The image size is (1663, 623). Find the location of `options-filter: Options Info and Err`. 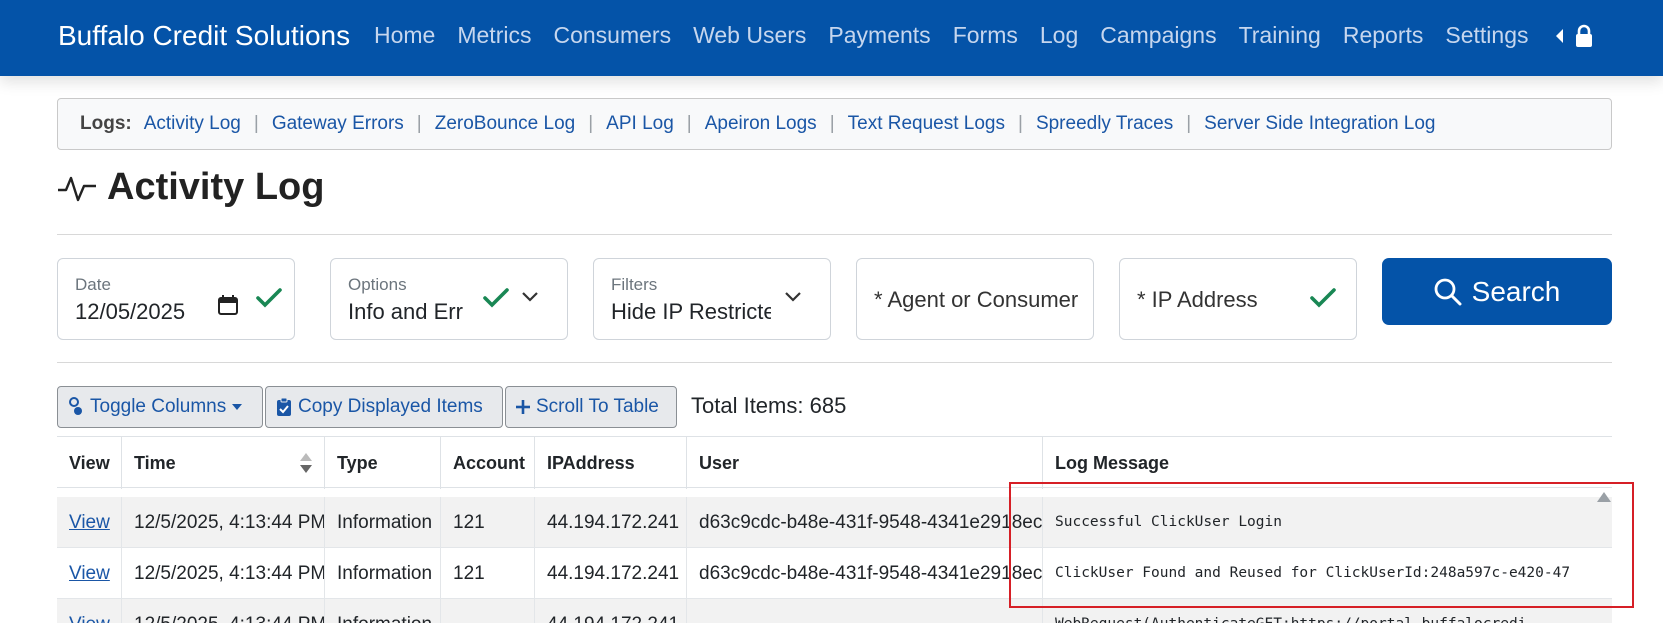

options-filter: Options Info and Err is located at coordinates (449, 299).